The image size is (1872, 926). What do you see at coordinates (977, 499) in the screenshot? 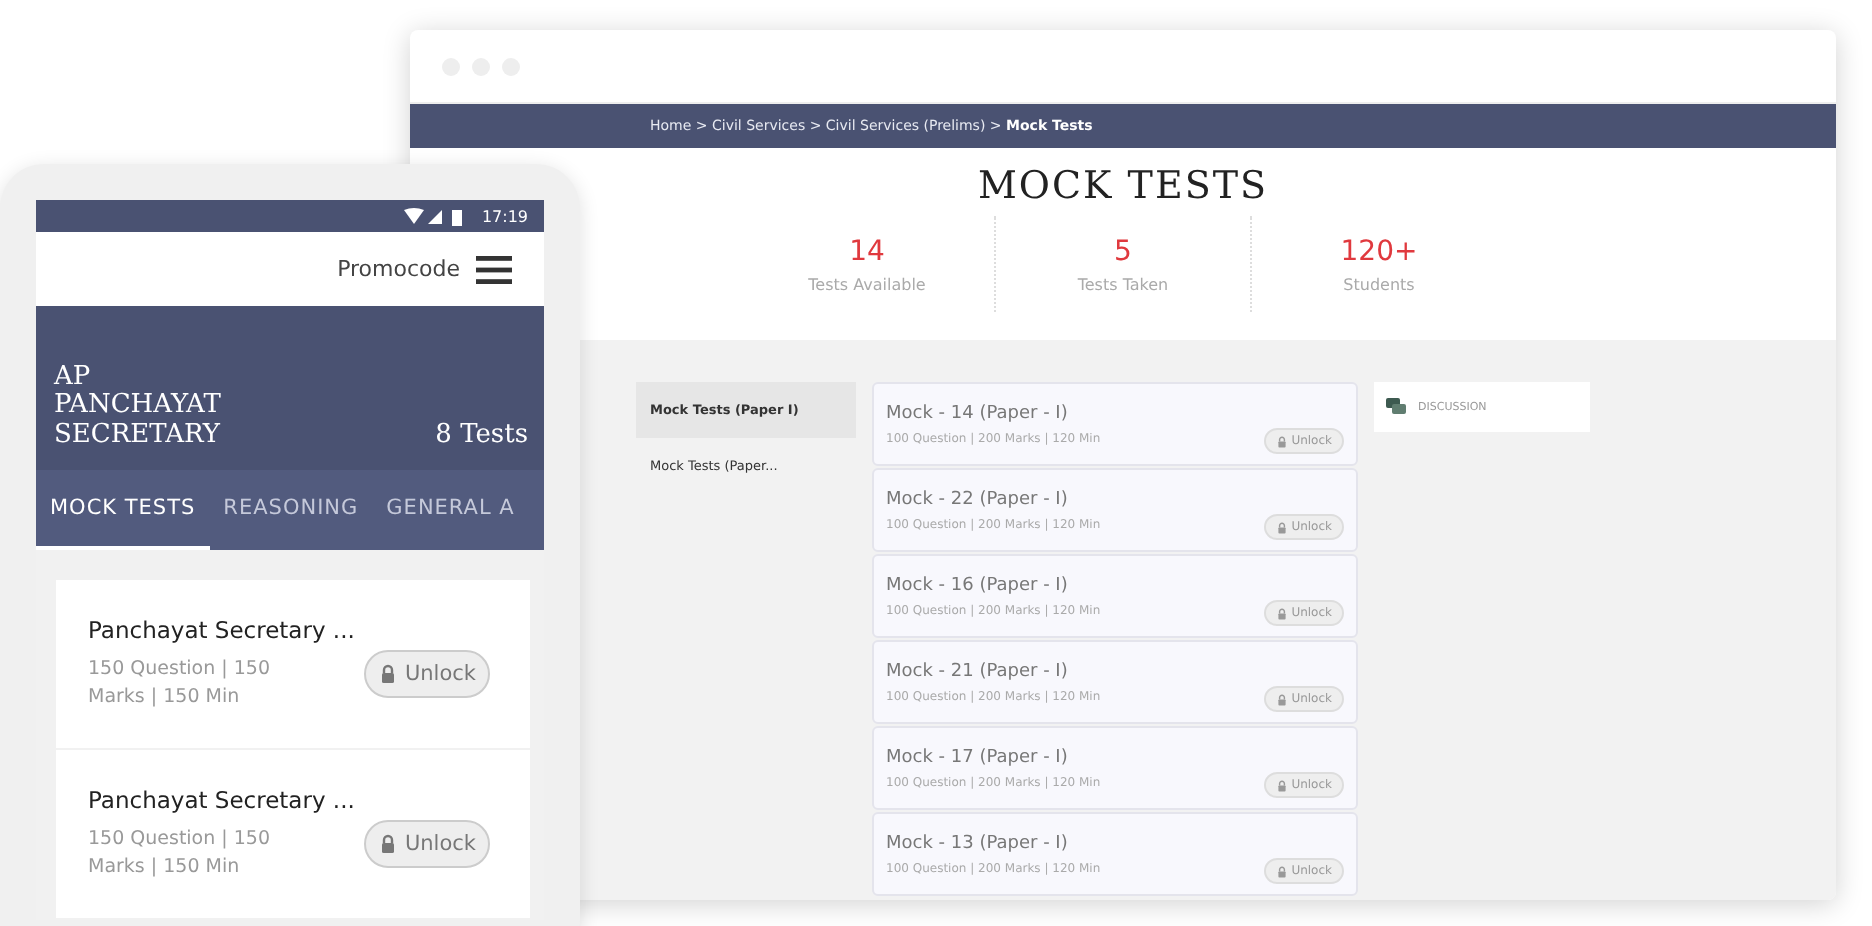
I see `test-title: Mock - 22 (Paper - I)` at bounding box center [977, 499].